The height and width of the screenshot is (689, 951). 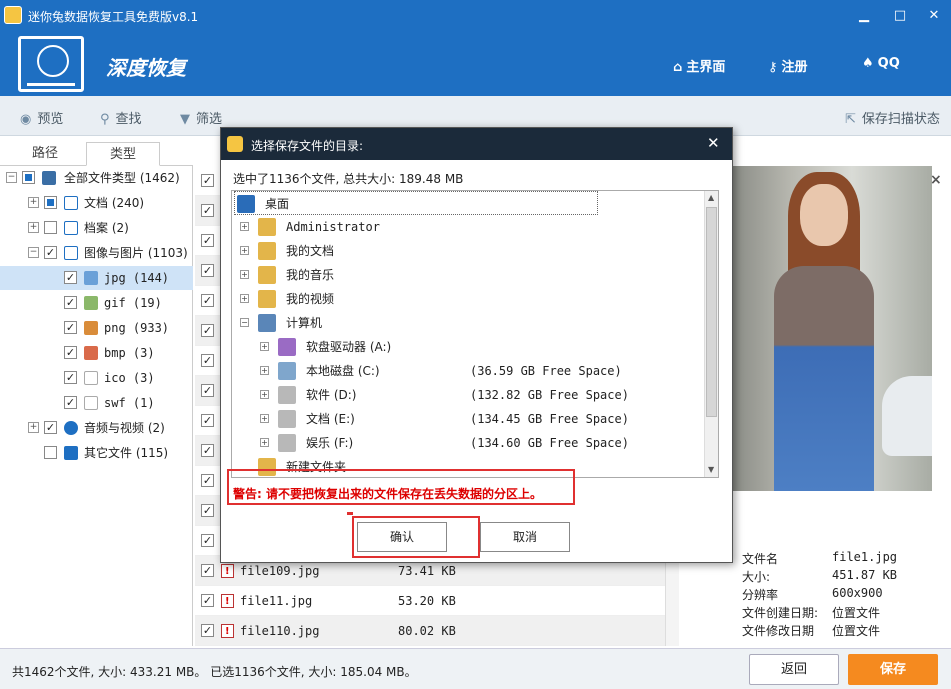 I want to click on cancel-button: 取消, so click(x=525, y=537).